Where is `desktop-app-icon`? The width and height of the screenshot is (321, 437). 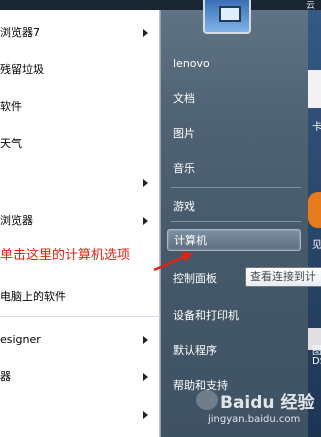 desktop-app-icon is located at coordinates (314, 210).